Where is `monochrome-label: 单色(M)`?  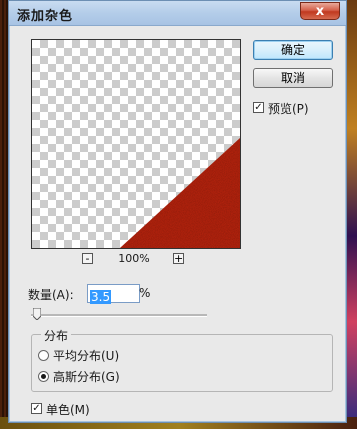
monochrome-label: 单色(M) is located at coordinates (68, 409).